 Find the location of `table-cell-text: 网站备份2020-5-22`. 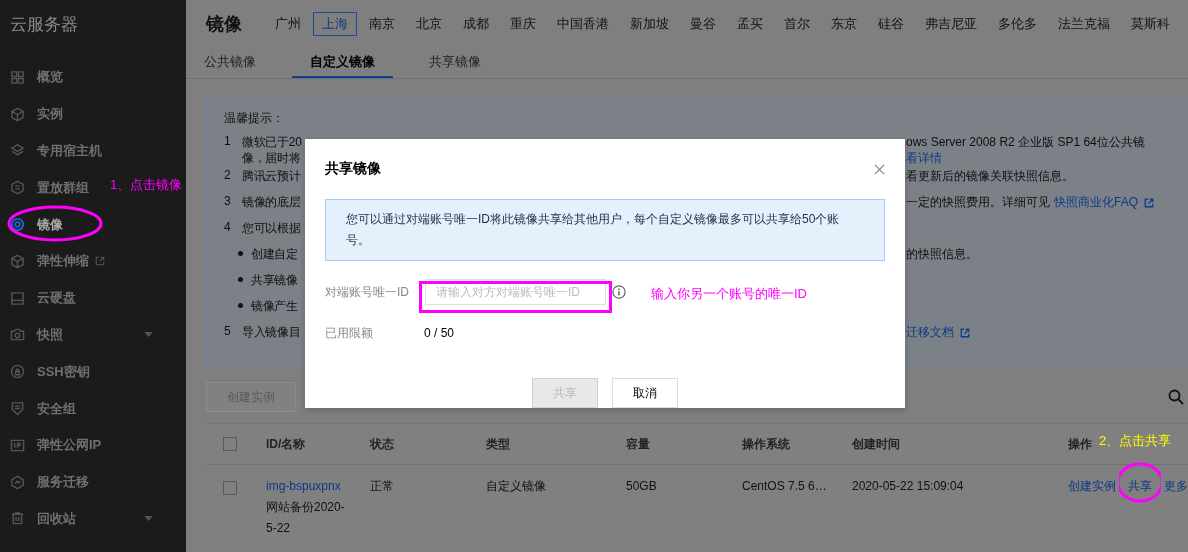

table-cell-text: 网站备份2020-5-22 is located at coordinates (306, 518).